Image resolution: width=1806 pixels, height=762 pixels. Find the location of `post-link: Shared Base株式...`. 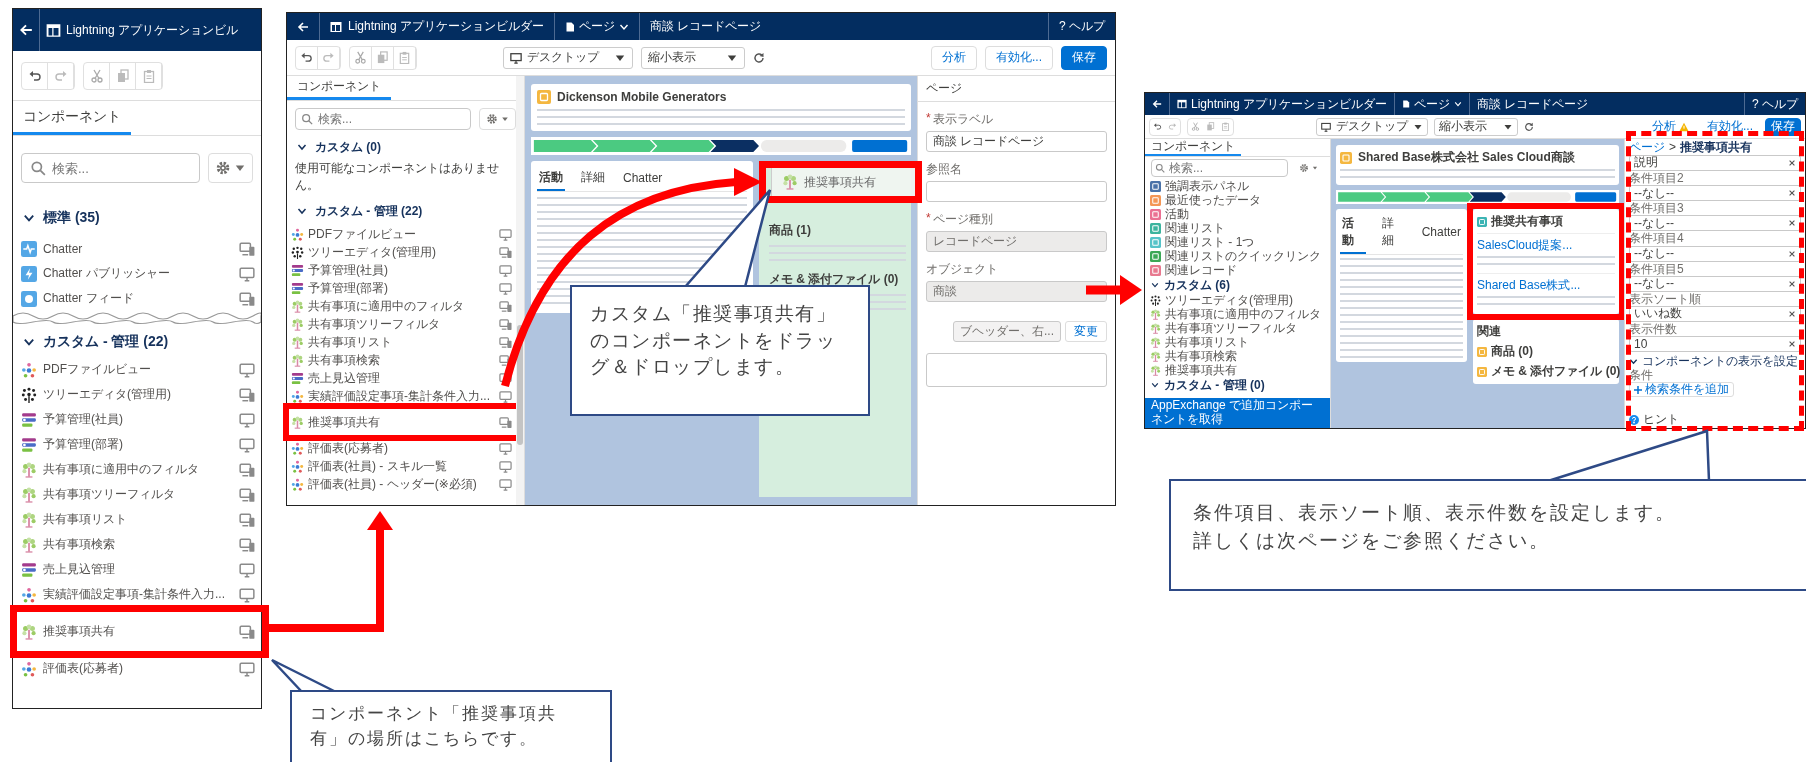

post-link: Shared Base株式... is located at coordinates (1546, 285).